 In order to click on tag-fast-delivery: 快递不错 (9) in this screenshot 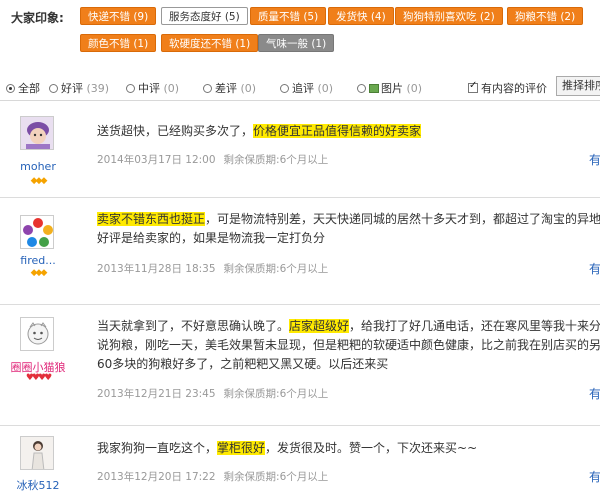, I will do `click(118, 16)`.